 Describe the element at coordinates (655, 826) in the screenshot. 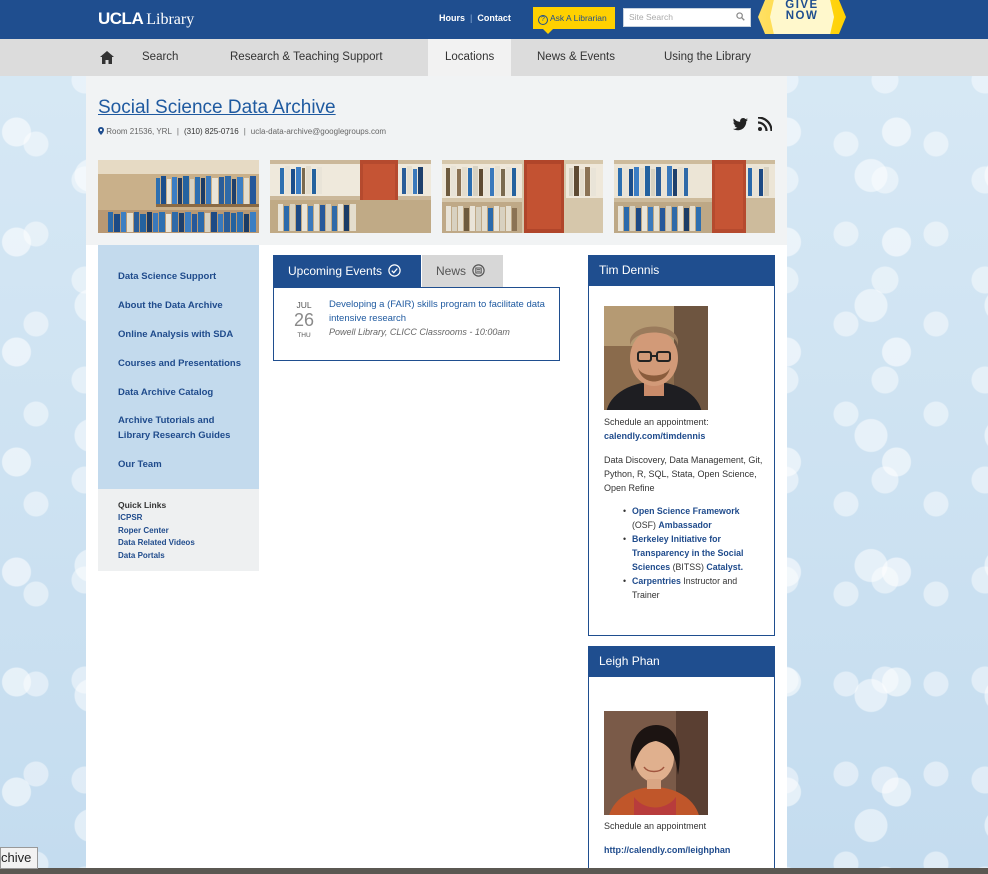

I see `staff-schedule-prefix: Schedule an appointment` at that location.